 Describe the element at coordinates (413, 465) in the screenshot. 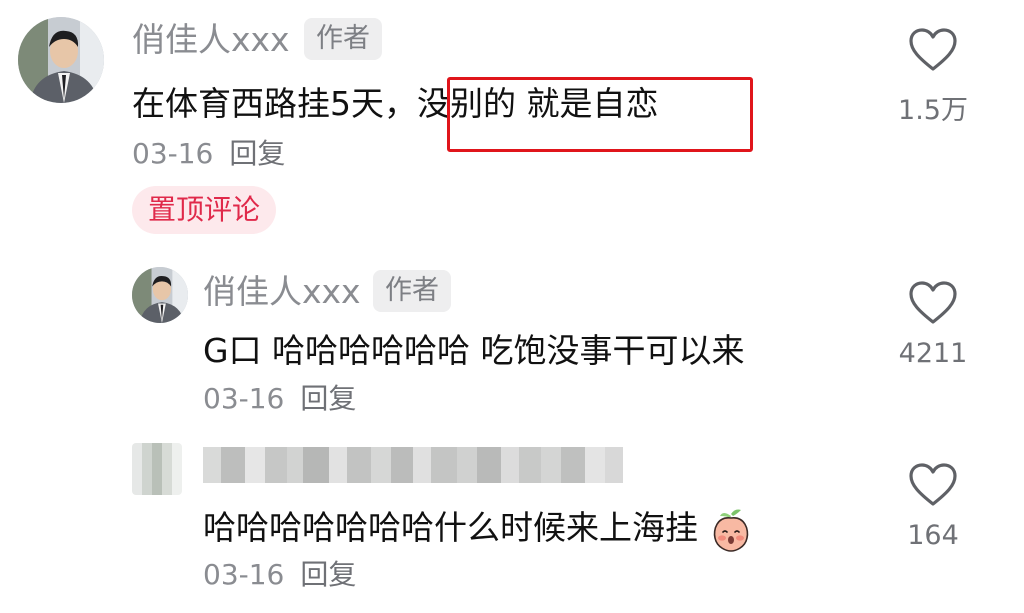

I see `blurred-username` at that location.